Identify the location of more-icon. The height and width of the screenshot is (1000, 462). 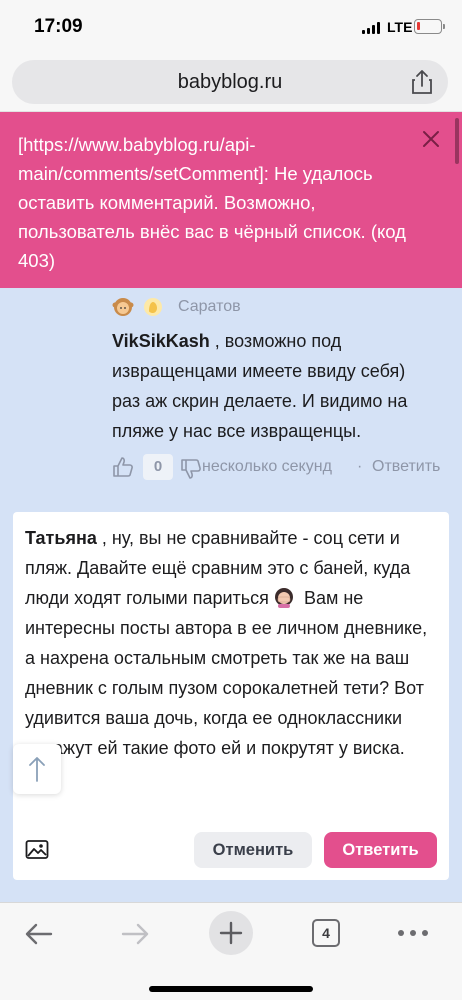
(414, 934).